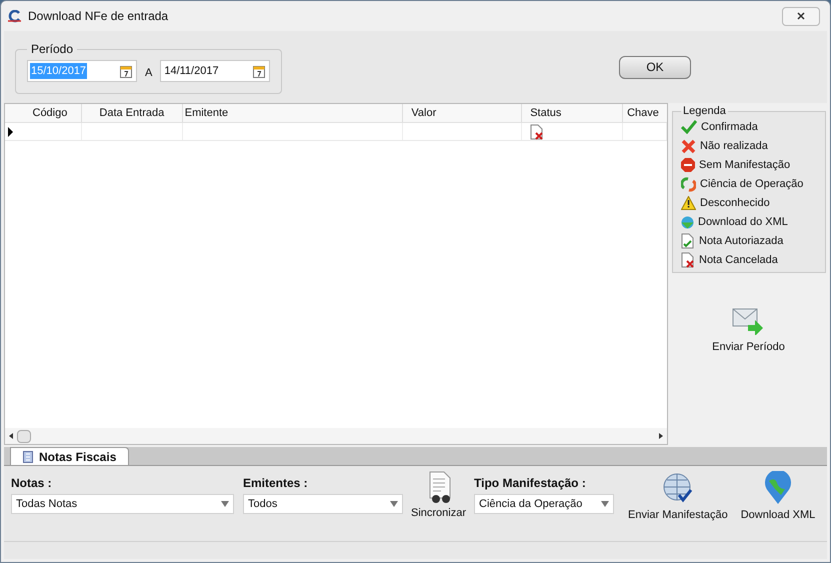 The image size is (831, 563). What do you see at coordinates (32, 483) in the screenshot?
I see `notes-label: Notas :` at bounding box center [32, 483].